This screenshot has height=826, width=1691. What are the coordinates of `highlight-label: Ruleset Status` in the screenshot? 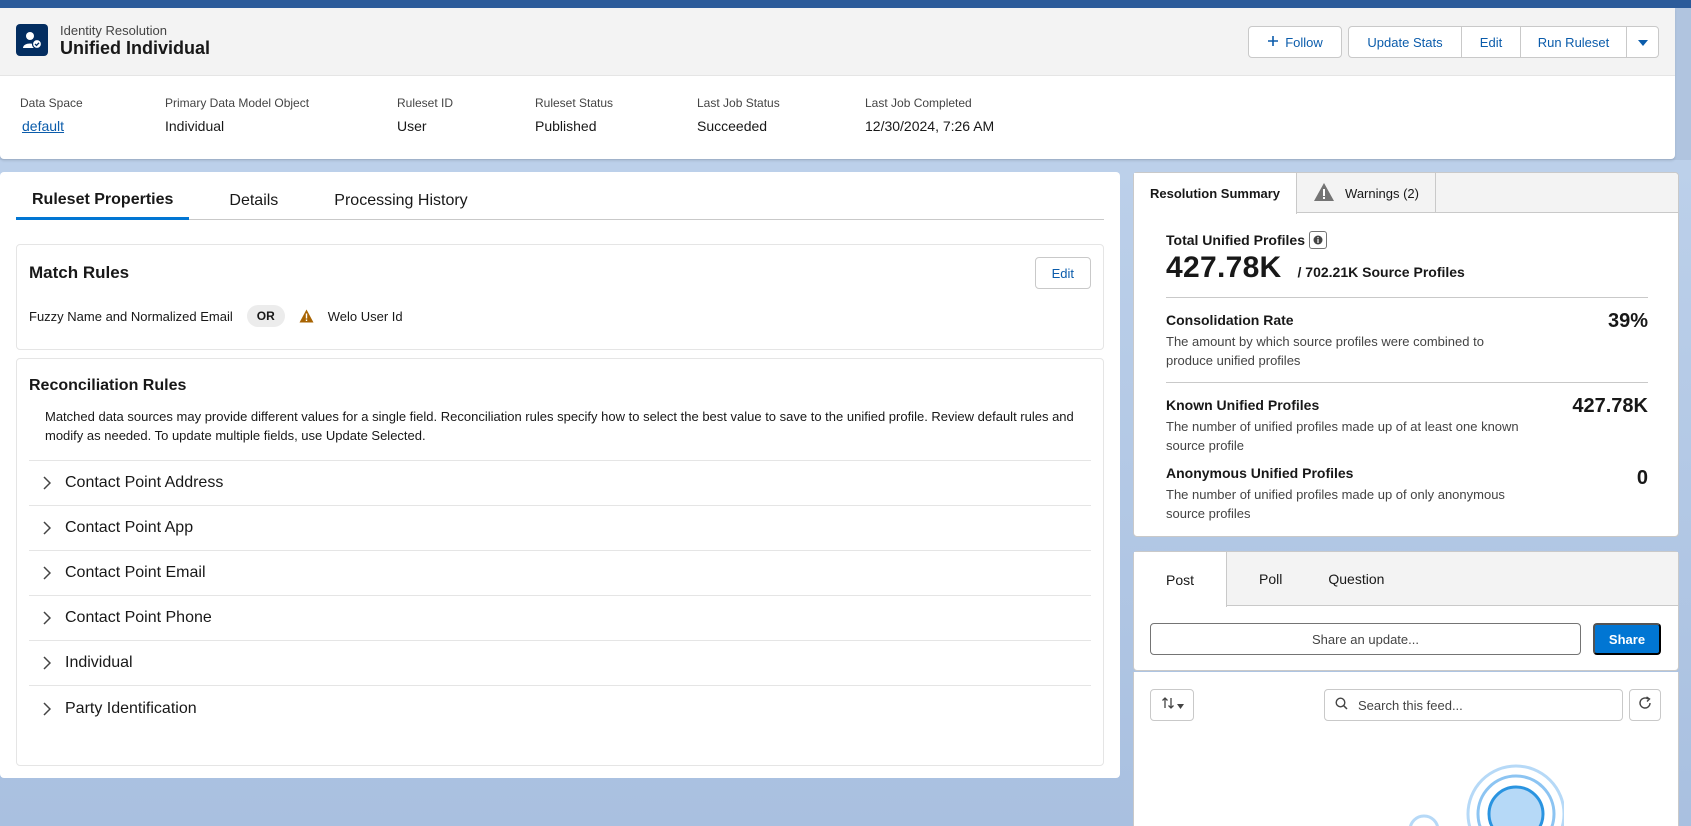 It's located at (574, 103).